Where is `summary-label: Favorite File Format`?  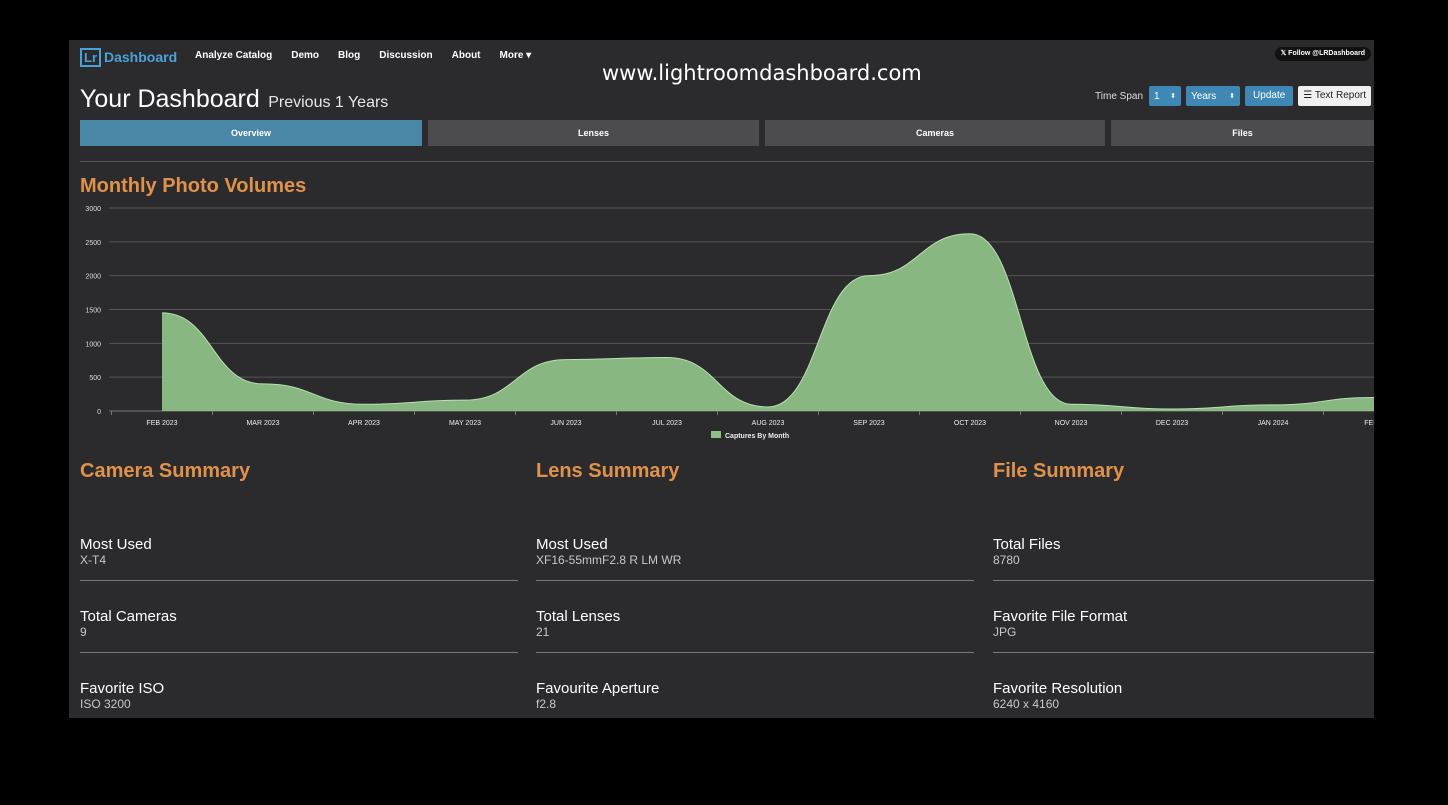 summary-label: Favorite File Format is located at coordinates (1060, 616).